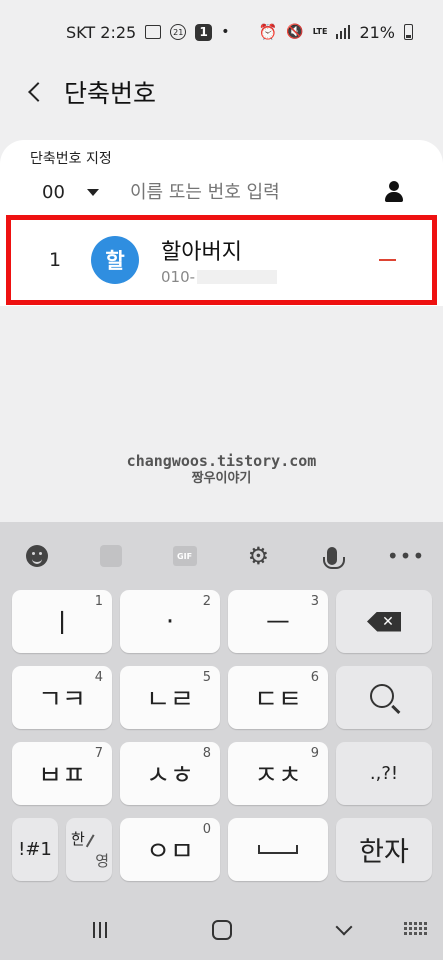 Image resolution: width=443 pixels, height=960 pixels. I want to click on sticker-button, so click(111, 556).